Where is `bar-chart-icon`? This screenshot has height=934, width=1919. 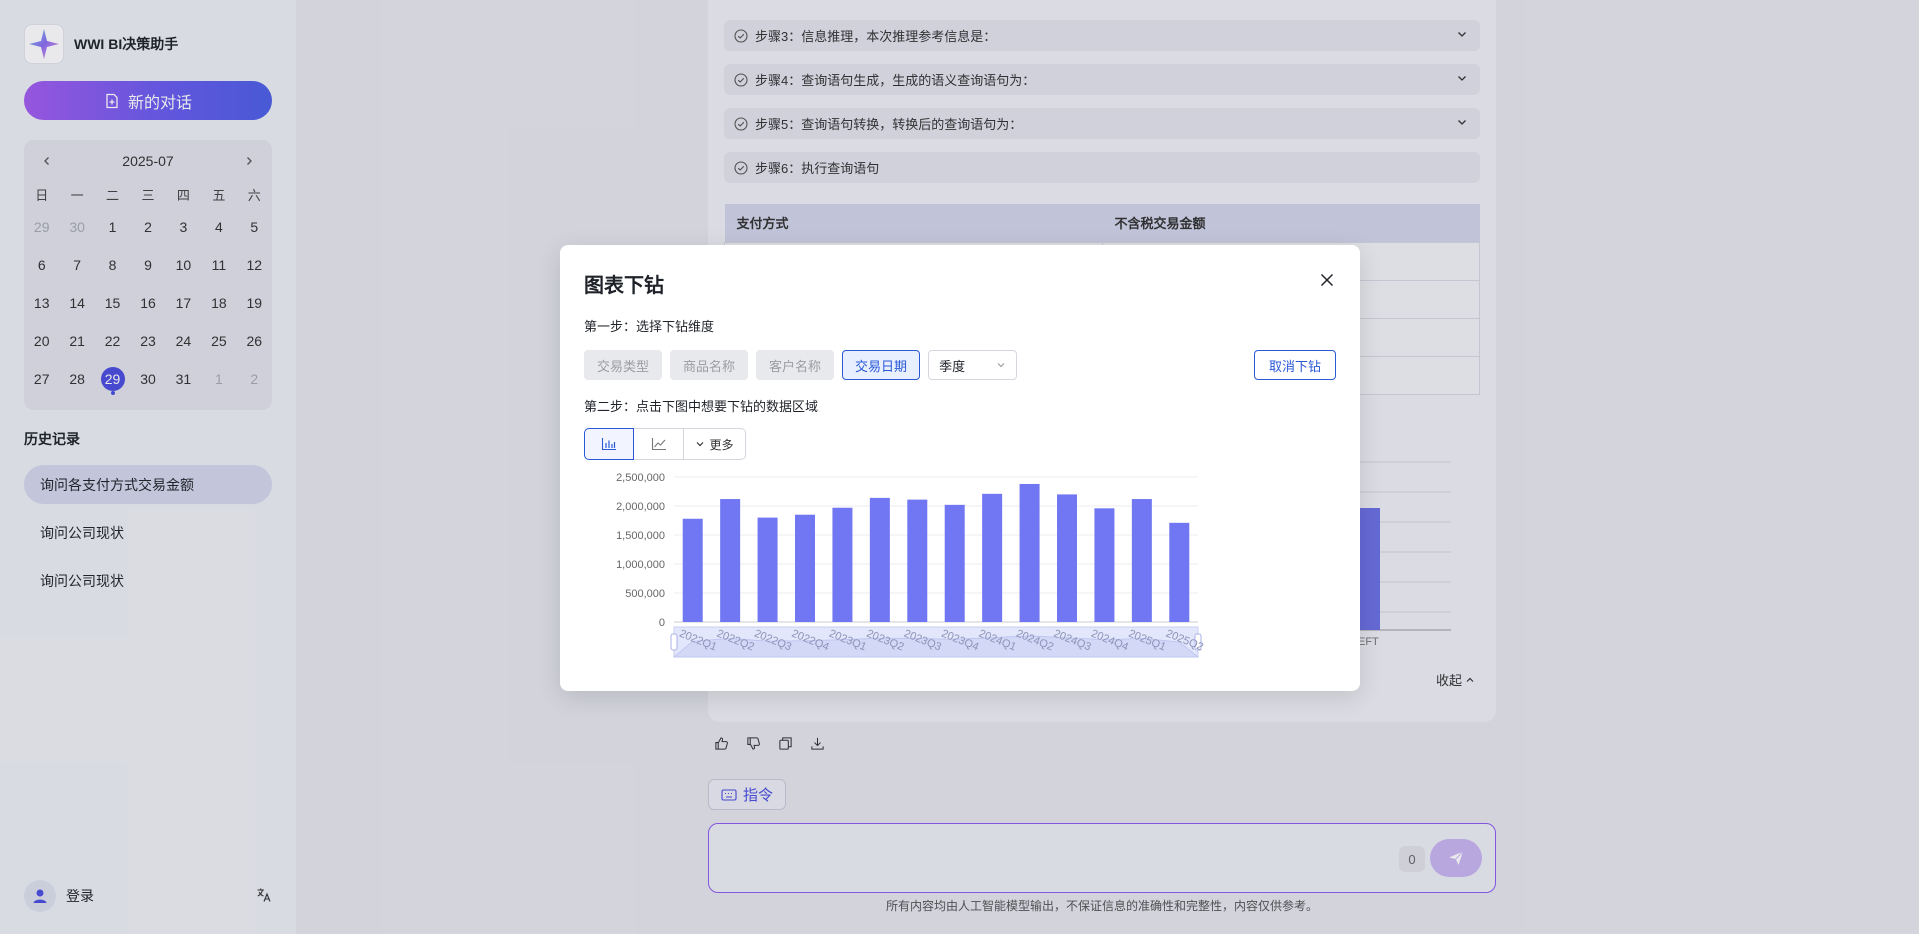
bar-chart-icon is located at coordinates (609, 444).